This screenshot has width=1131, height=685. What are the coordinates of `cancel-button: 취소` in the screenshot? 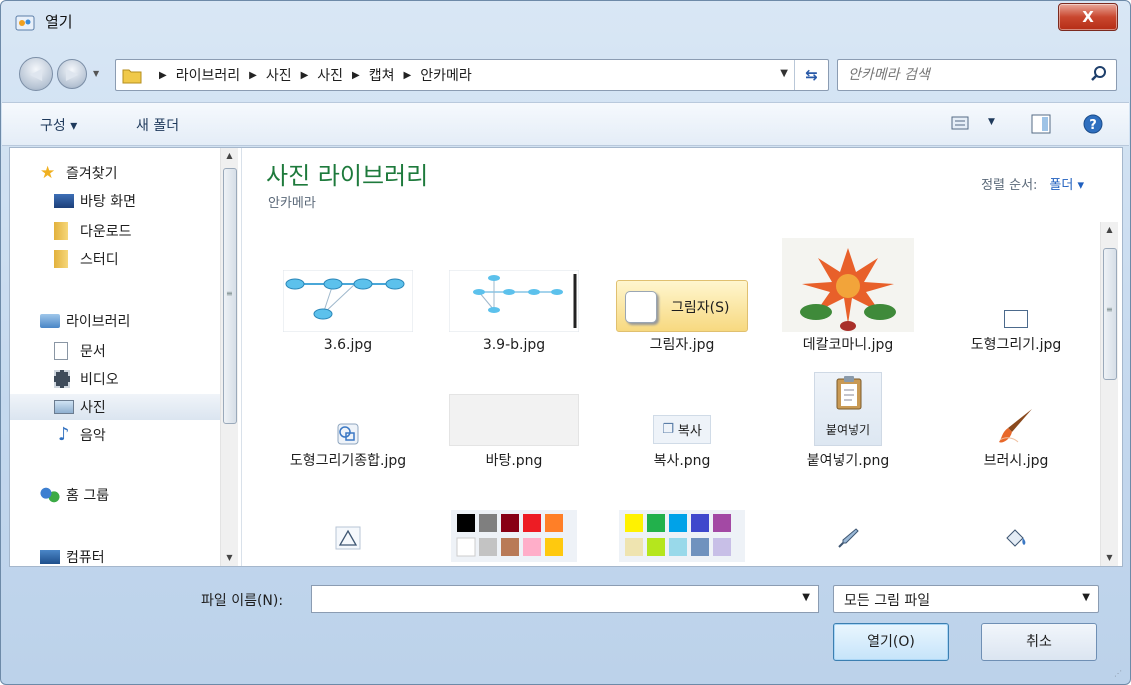 It's located at (1039, 642).